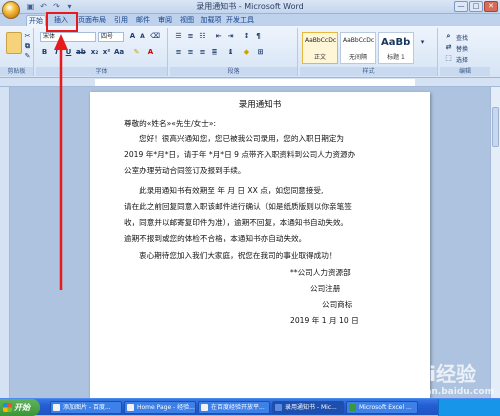  What do you see at coordinates (136, 52) in the screenshot?
I see `highlight-color-icon: ✎` at bounding box center [136, 52].